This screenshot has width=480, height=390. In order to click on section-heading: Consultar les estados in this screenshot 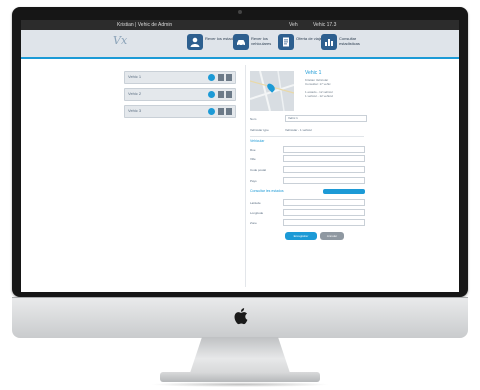, I will do `click(267, 191)`.